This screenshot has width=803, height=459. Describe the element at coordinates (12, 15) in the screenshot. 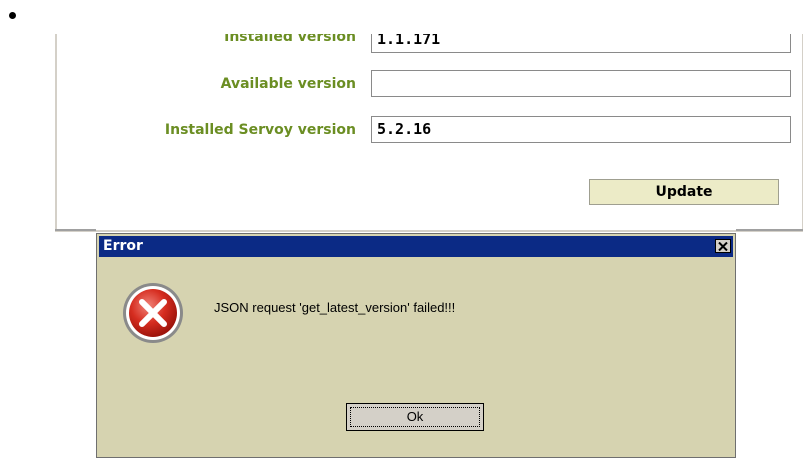

I see `bullet-dot` at that location.